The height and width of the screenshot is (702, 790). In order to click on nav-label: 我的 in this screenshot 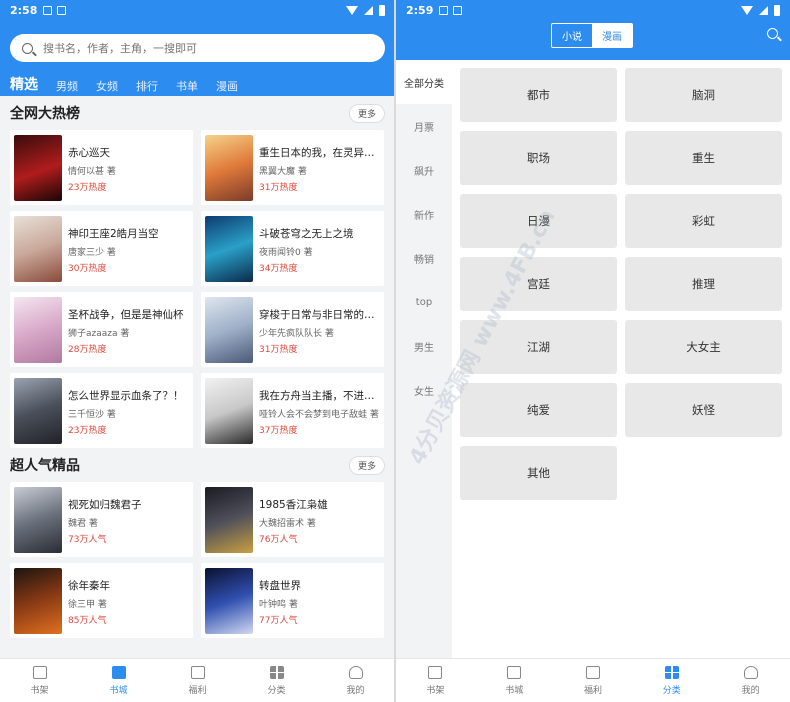, I will do `click(355, 690)`.